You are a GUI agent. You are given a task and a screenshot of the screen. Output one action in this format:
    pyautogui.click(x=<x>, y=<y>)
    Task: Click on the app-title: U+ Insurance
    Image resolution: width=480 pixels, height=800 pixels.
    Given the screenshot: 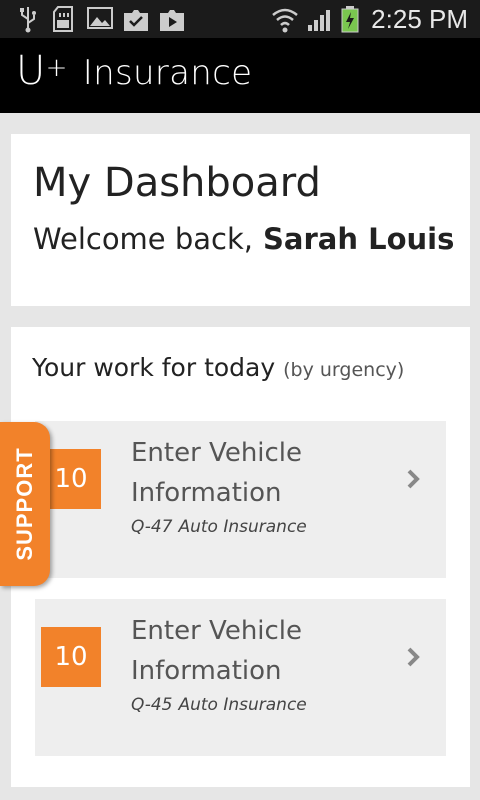 What is the action you would take?
    pyautogui.click(x=134, y=71)
    